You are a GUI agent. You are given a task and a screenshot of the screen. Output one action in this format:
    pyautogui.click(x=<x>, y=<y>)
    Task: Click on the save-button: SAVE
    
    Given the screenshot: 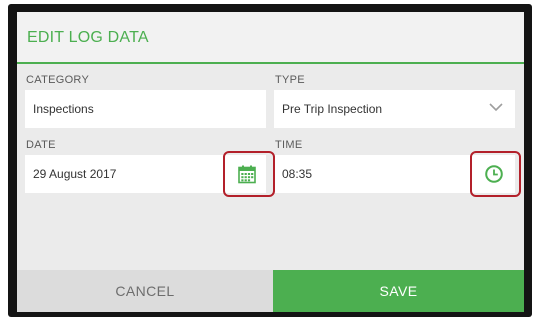 What is the action you would take?
    pyautogui.click(x=398, y=291)
    